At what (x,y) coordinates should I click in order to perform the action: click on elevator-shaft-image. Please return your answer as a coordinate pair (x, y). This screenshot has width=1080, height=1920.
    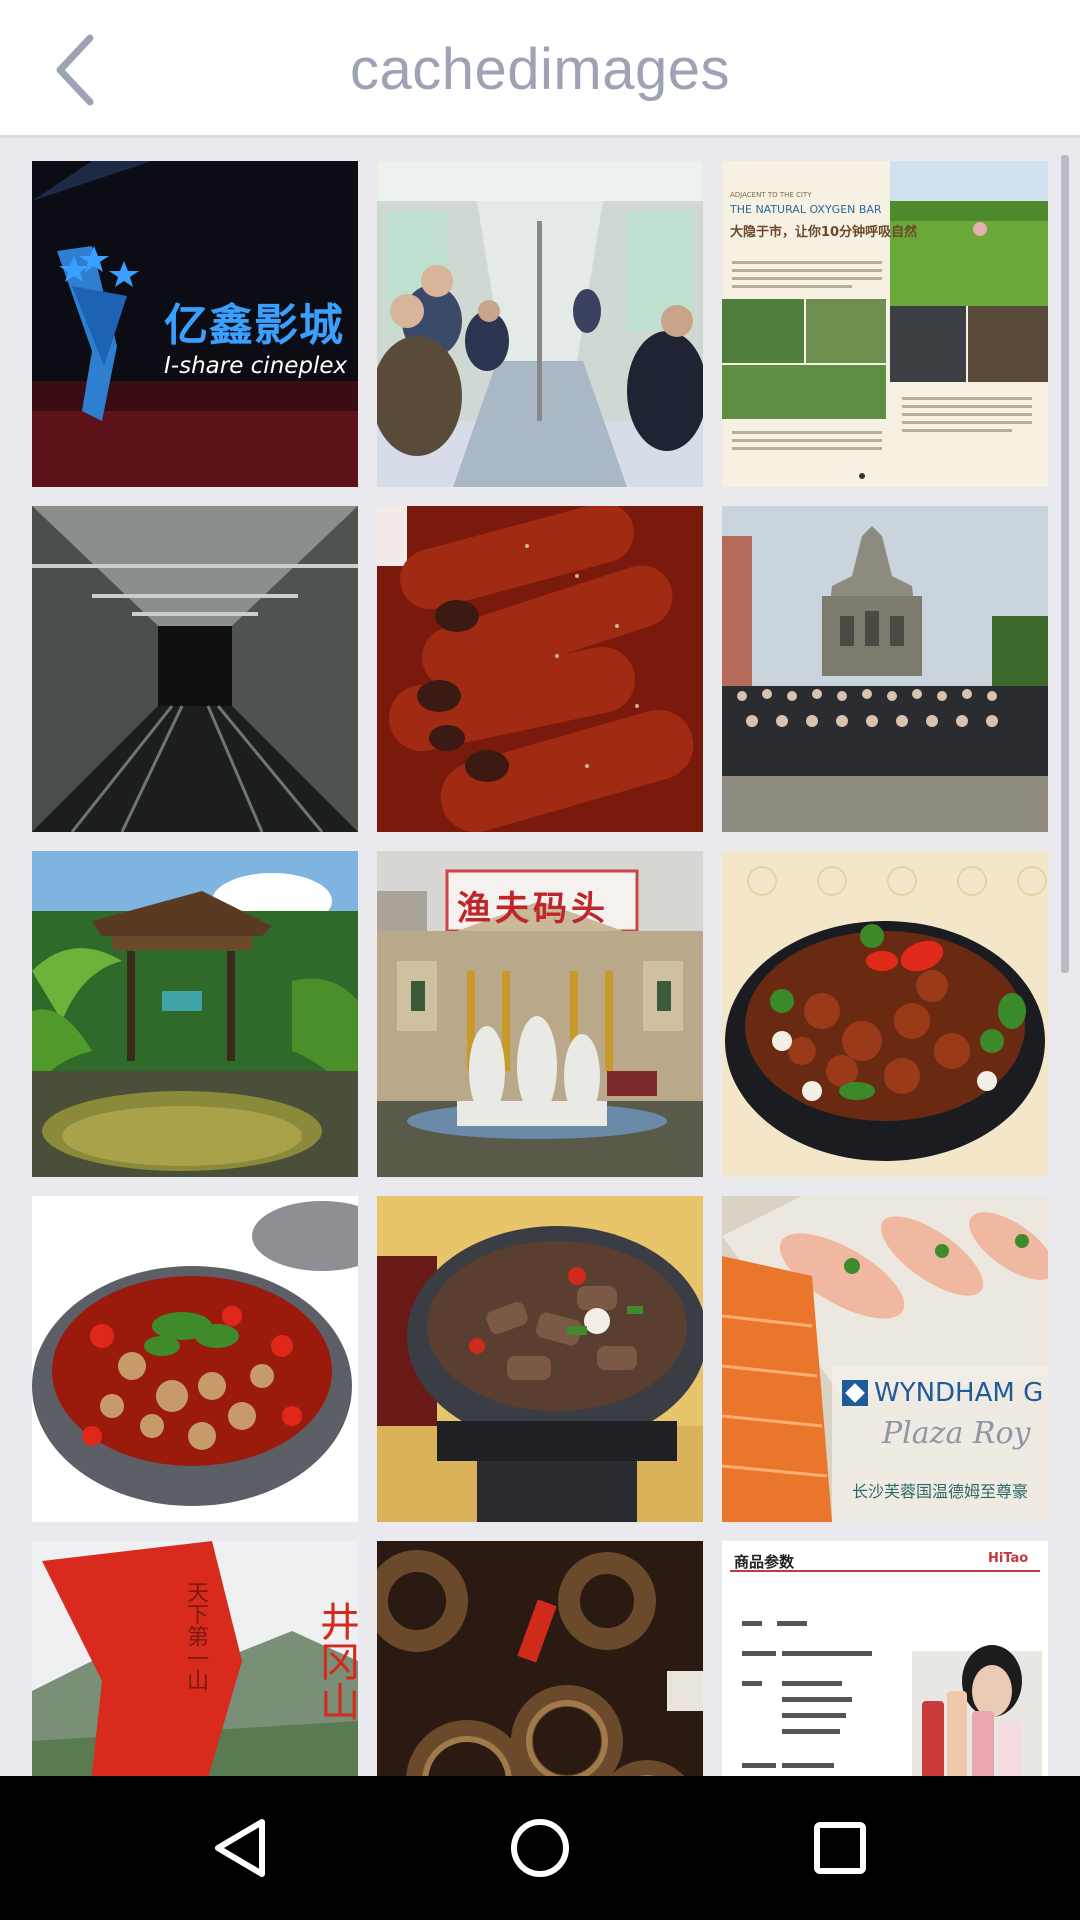
    Looking at the image, I should click on (195, 669).